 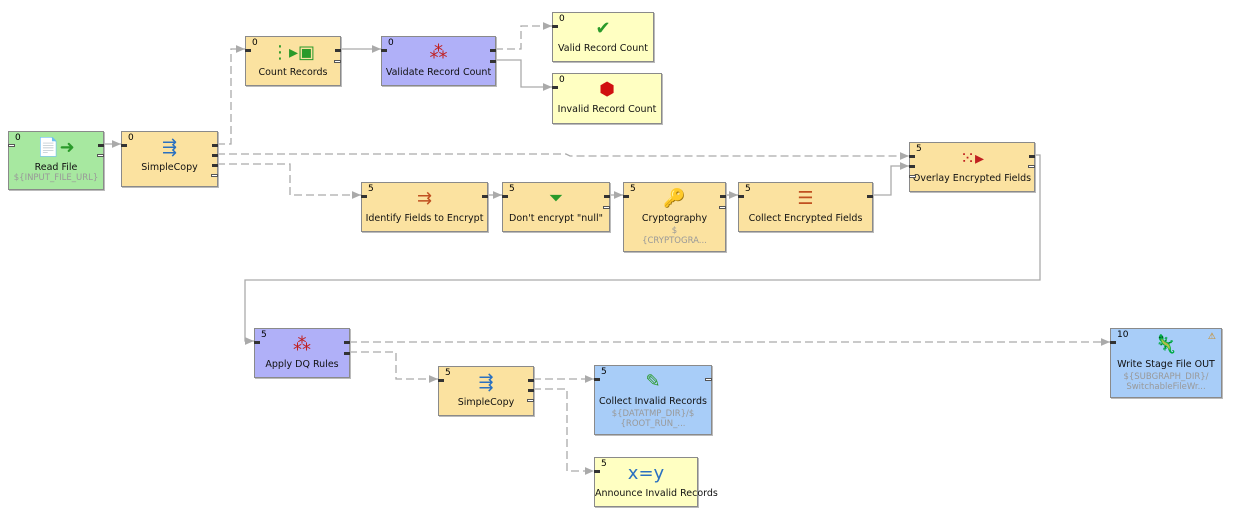 What do you see at coordinates (169, 159) in the screenshot?
I see `node-simple-copy-1: 0 ⇶ SimpleCopy` at bounding box center [169, 159].